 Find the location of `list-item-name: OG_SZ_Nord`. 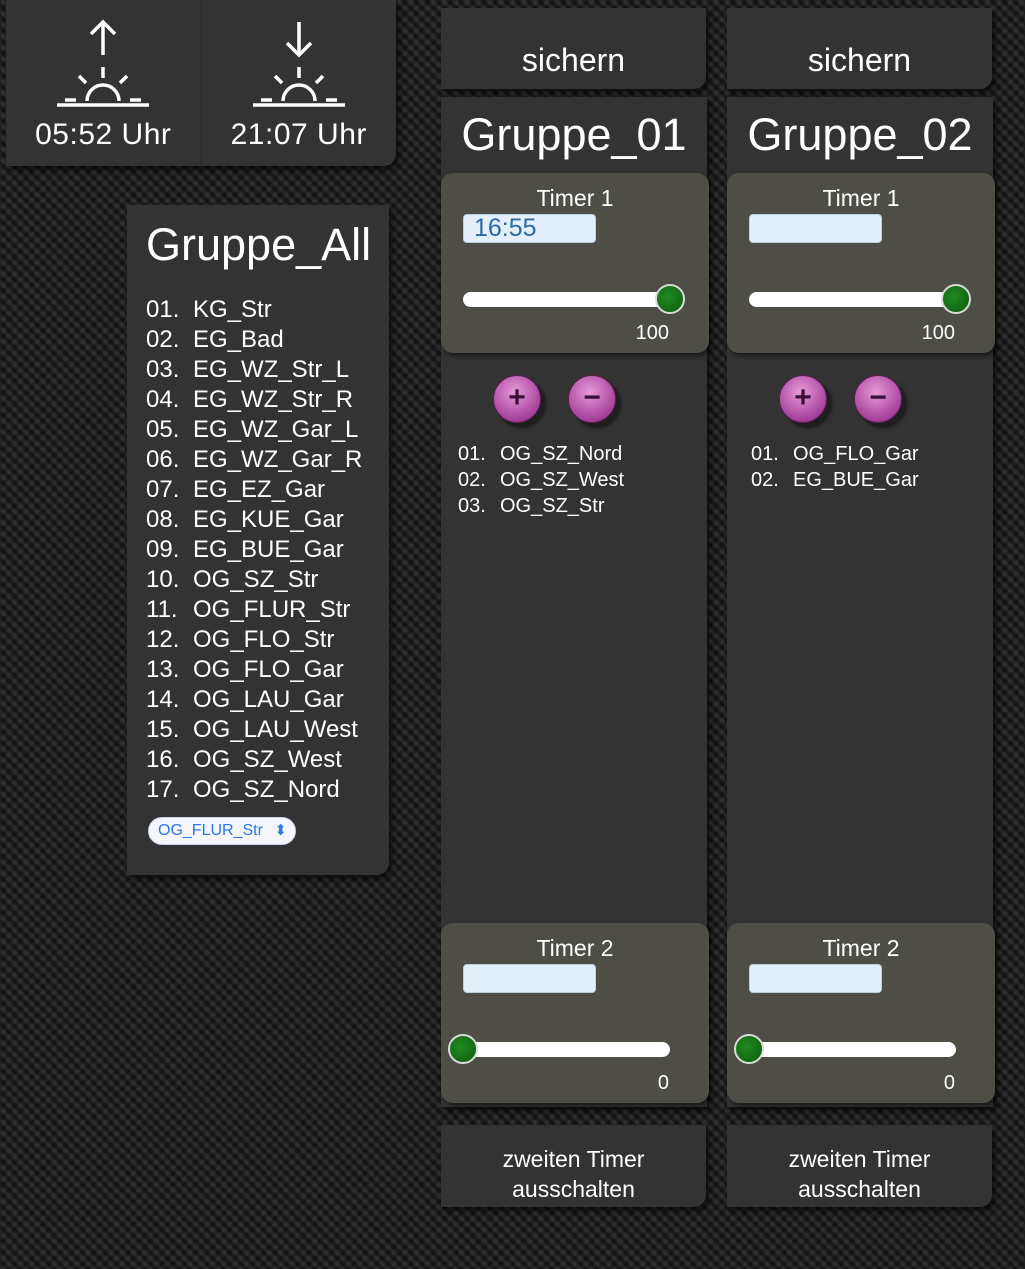

list-item-name: OG_SZ_Nord is located at coordinates (266, 789).